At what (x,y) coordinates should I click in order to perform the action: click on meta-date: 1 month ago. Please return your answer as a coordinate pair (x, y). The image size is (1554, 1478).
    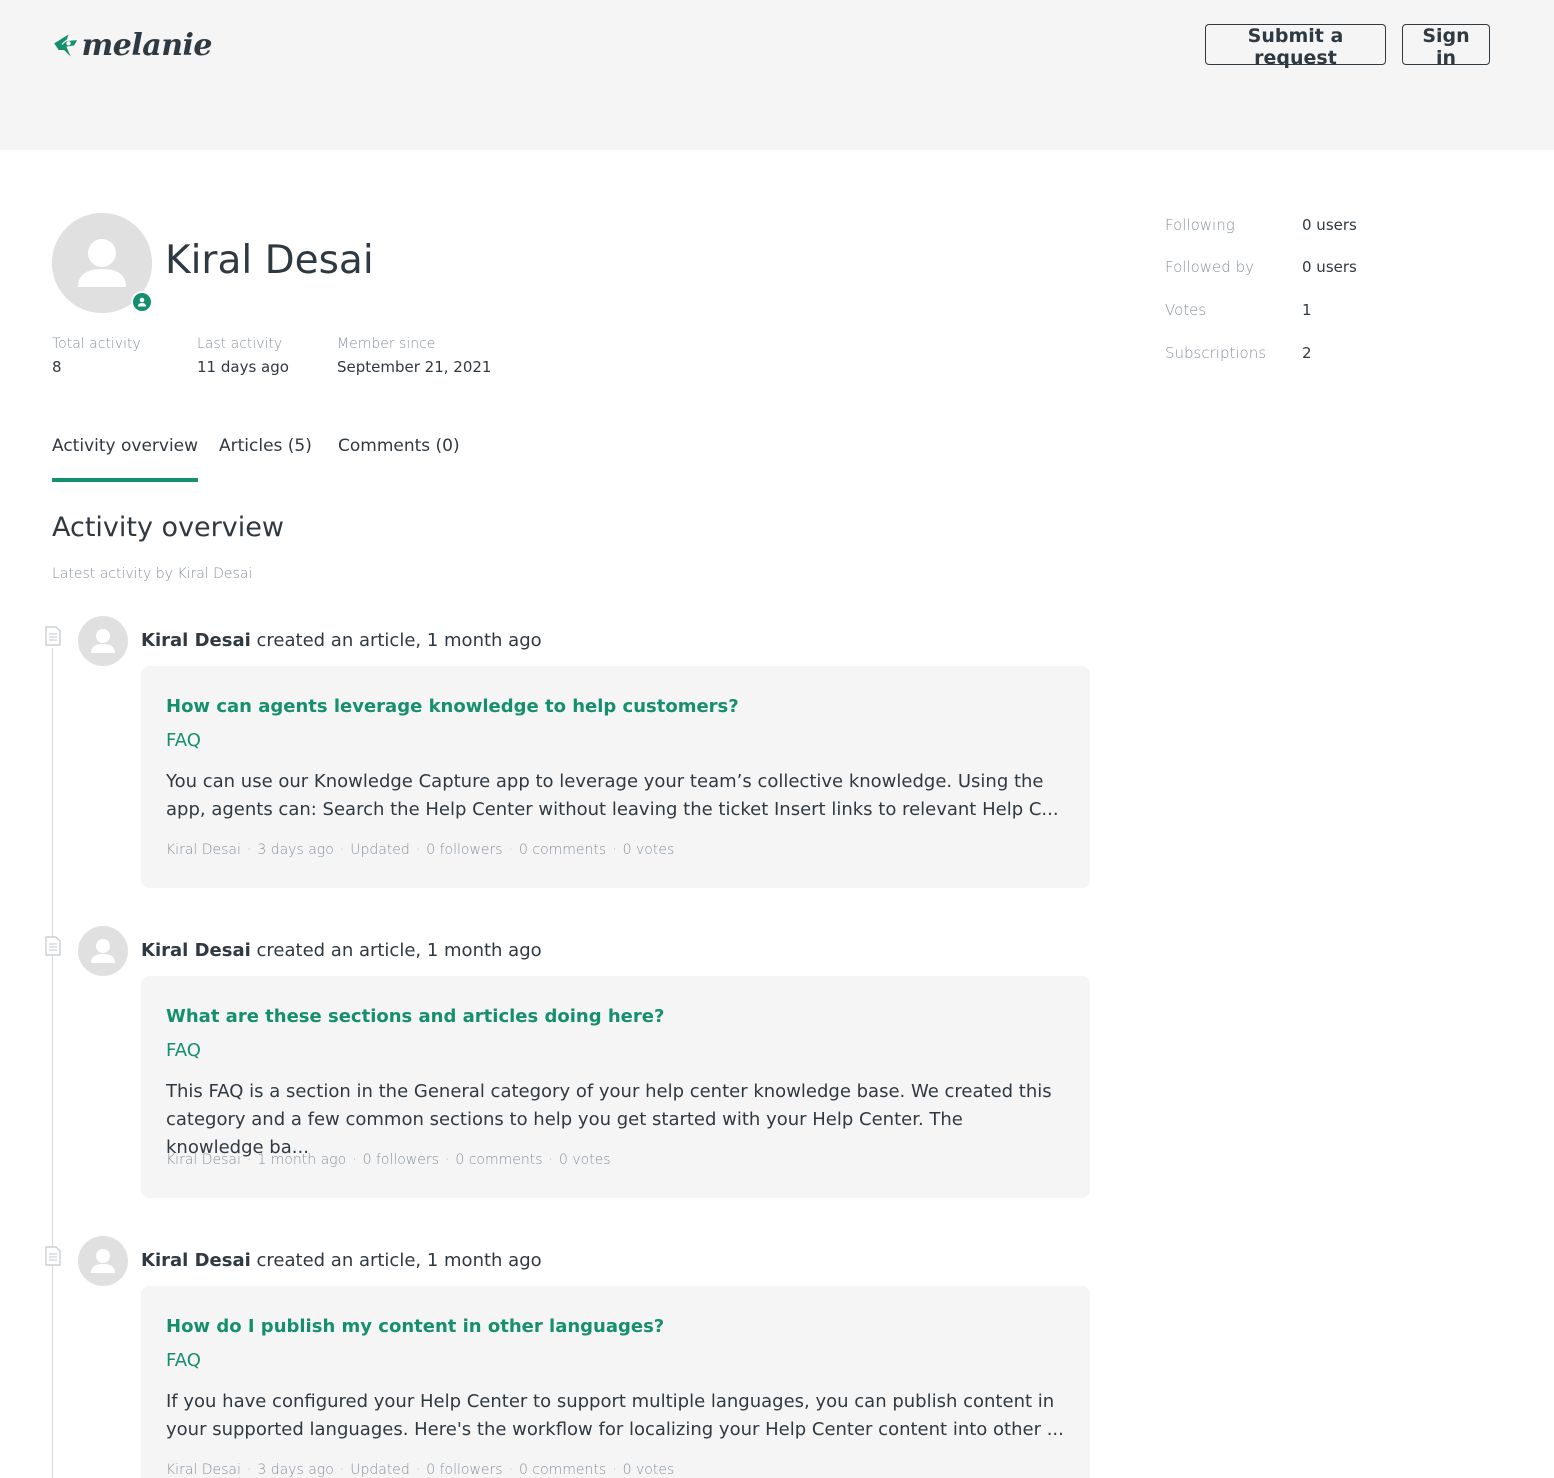
    Looking at the image, I should click on (302, 1160).